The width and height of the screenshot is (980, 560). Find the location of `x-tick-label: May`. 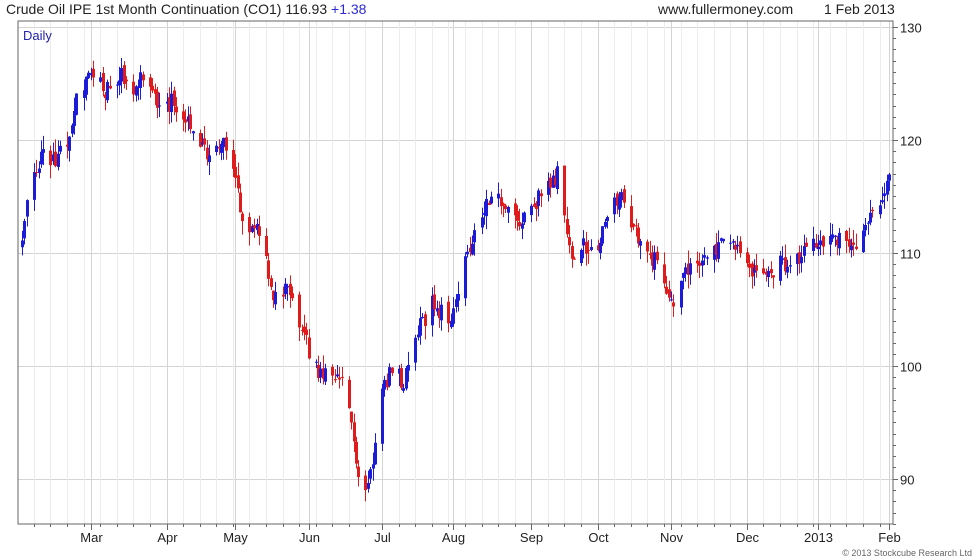

x-tick-label: May is located at coordinates (235, 537).